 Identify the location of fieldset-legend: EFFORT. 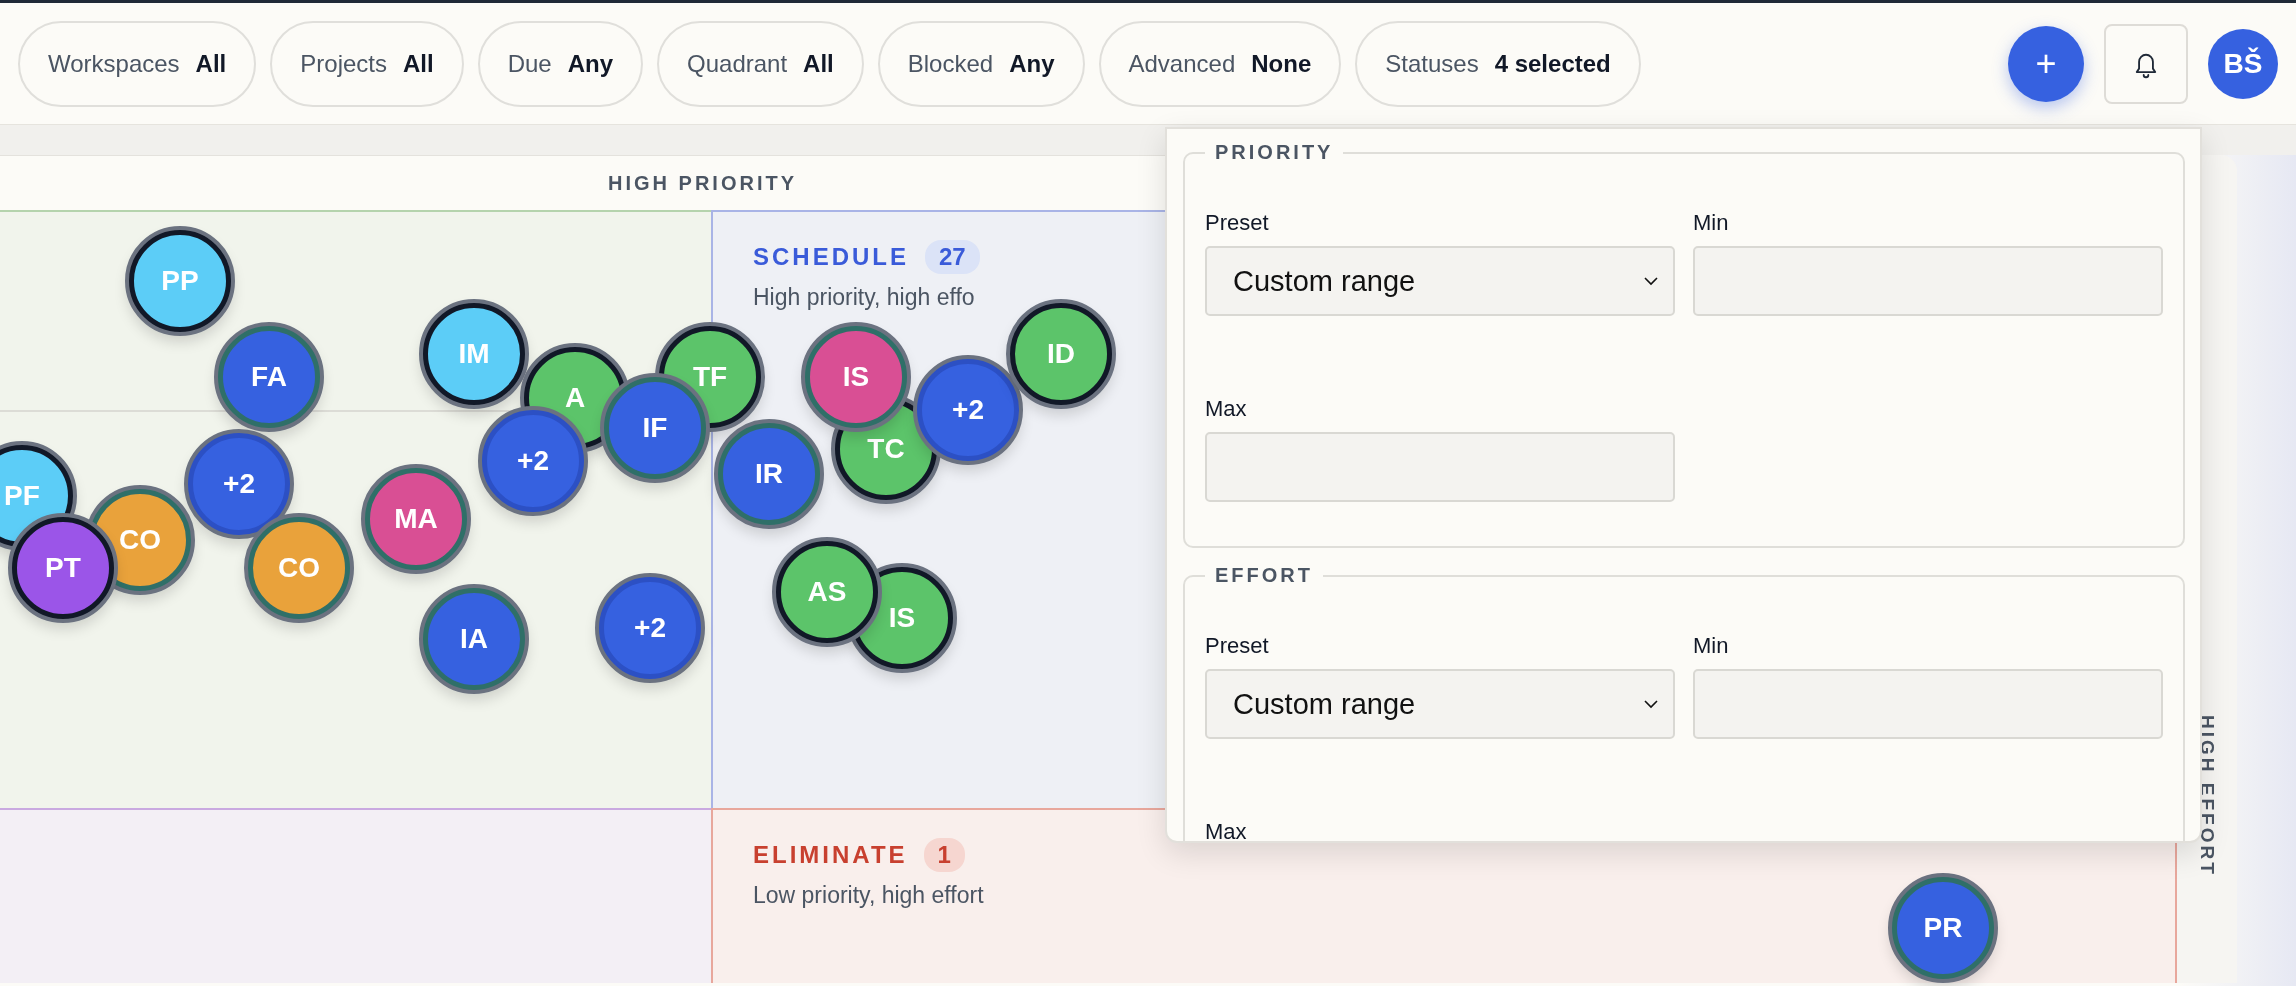
(1264, 575).